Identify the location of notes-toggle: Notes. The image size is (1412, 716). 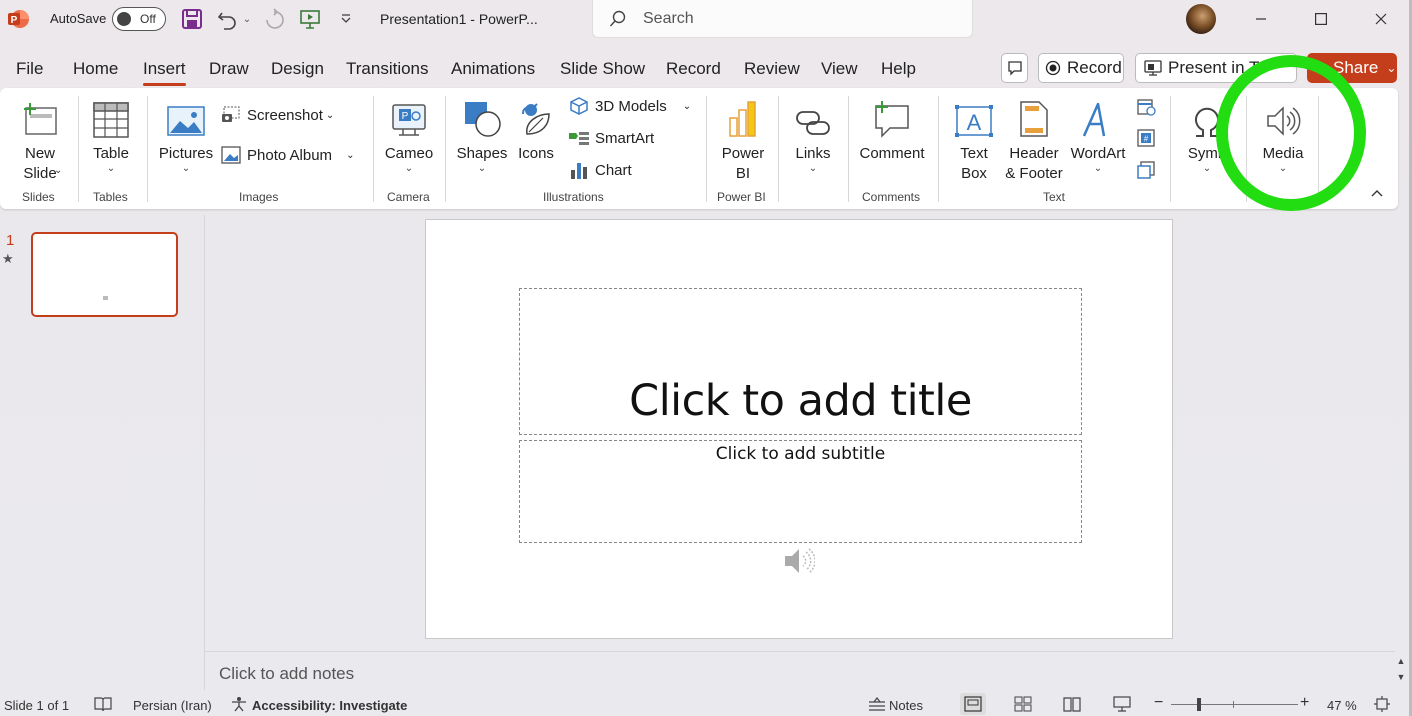
(906, 705).